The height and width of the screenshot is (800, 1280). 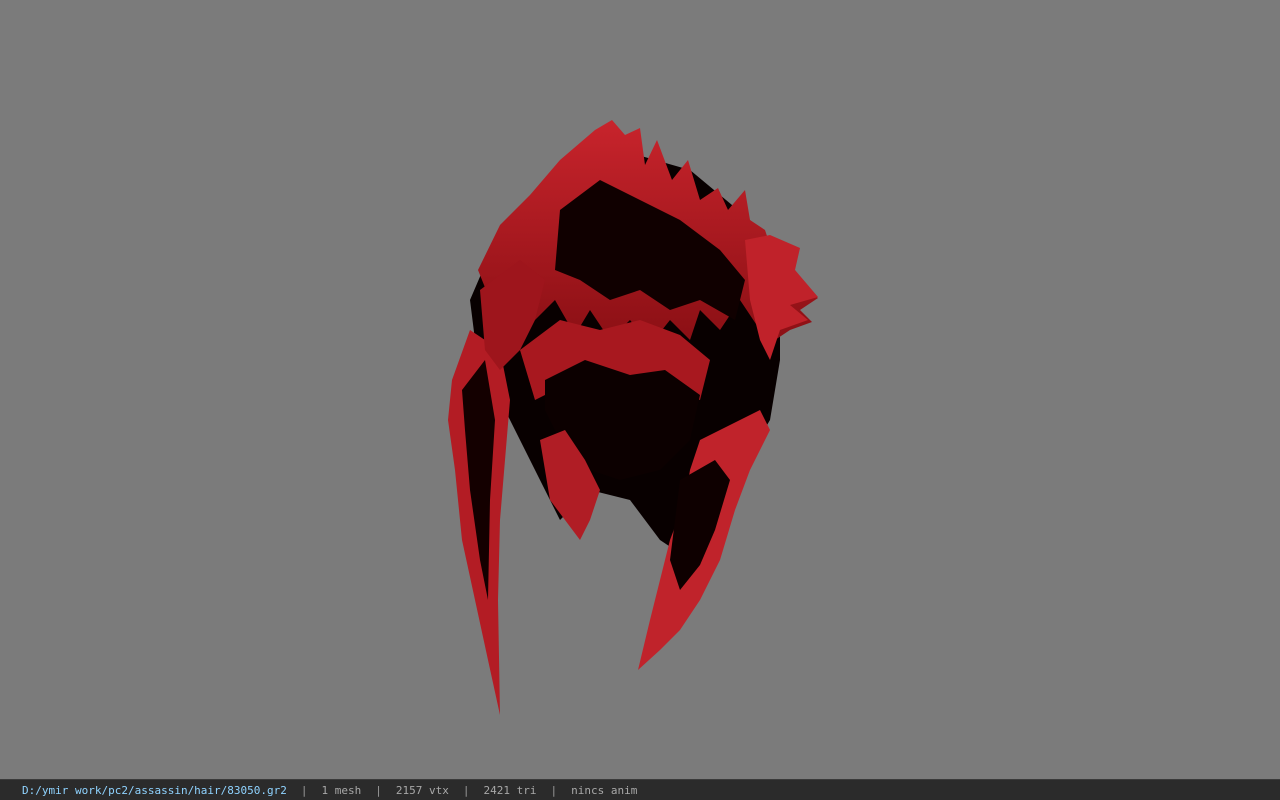 What do you see at coordinates (510, 790) in the screenshot?
I see `triangle-count: 2421 tri` at bounding box center [510, 790].